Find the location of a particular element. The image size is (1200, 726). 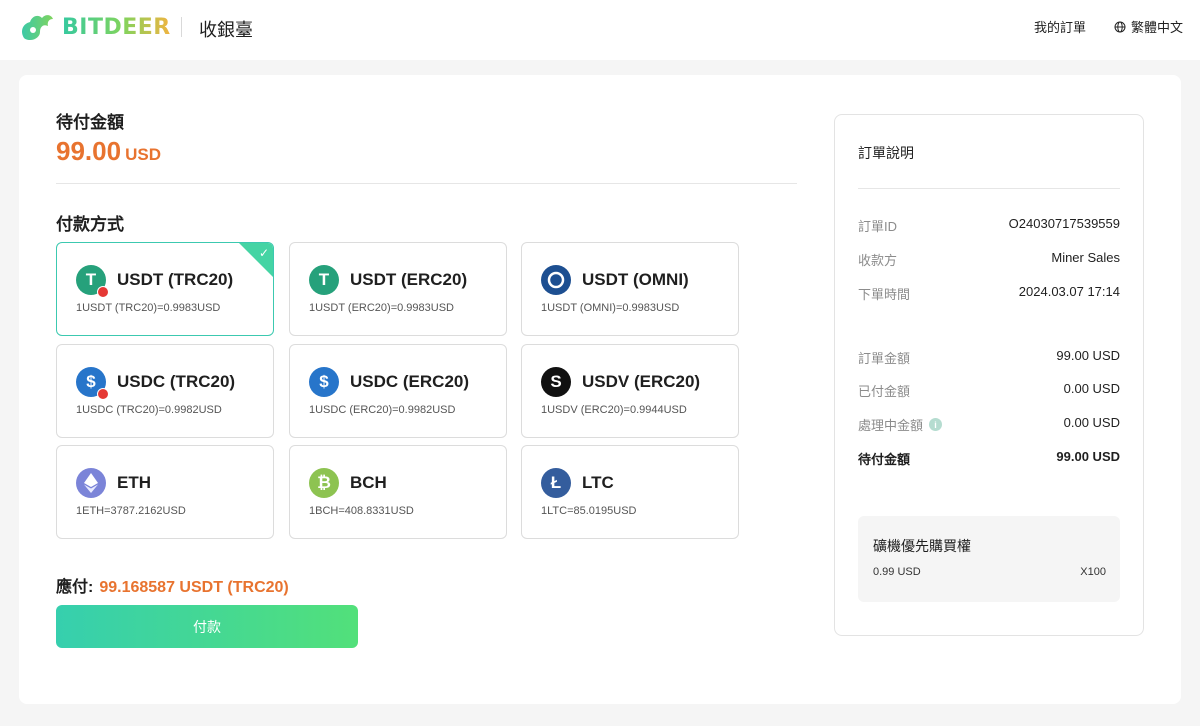

payable-amount: 應付: 99.168587 USDT (TRC20) is located at coordinates (172, 585).